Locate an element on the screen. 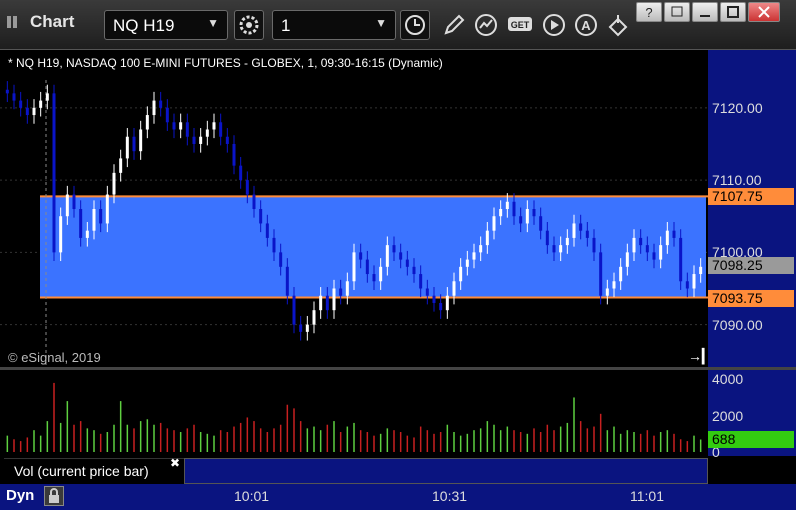 The image size is (796, 510). study-icon is located at coordinates (486, 25).